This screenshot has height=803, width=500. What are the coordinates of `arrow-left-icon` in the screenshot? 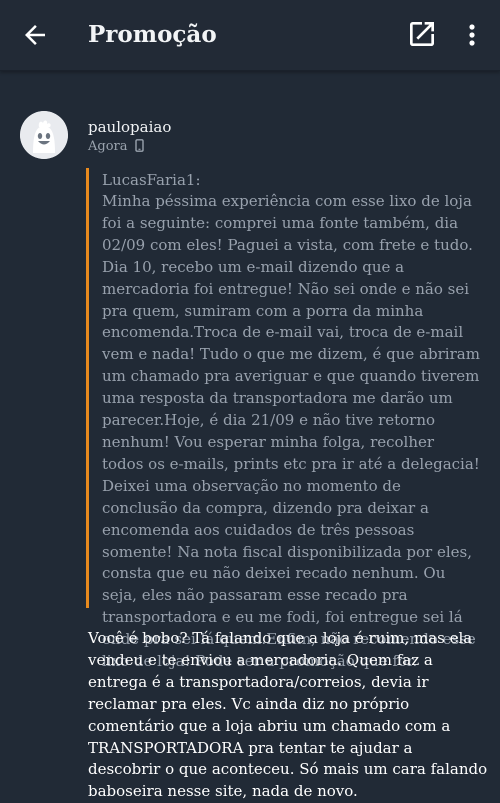 It's located at (35, 35).